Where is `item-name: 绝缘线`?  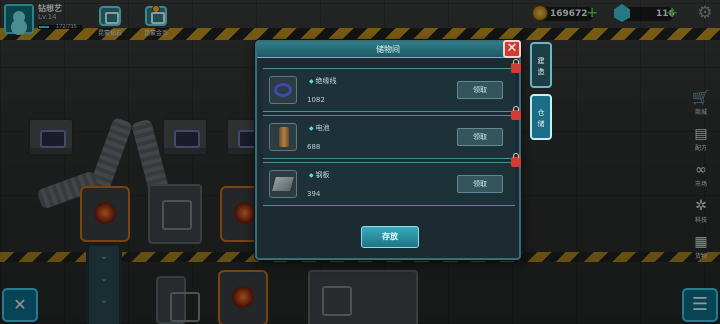
item-name: 绝缘线 is located at coordinates (323, 81).